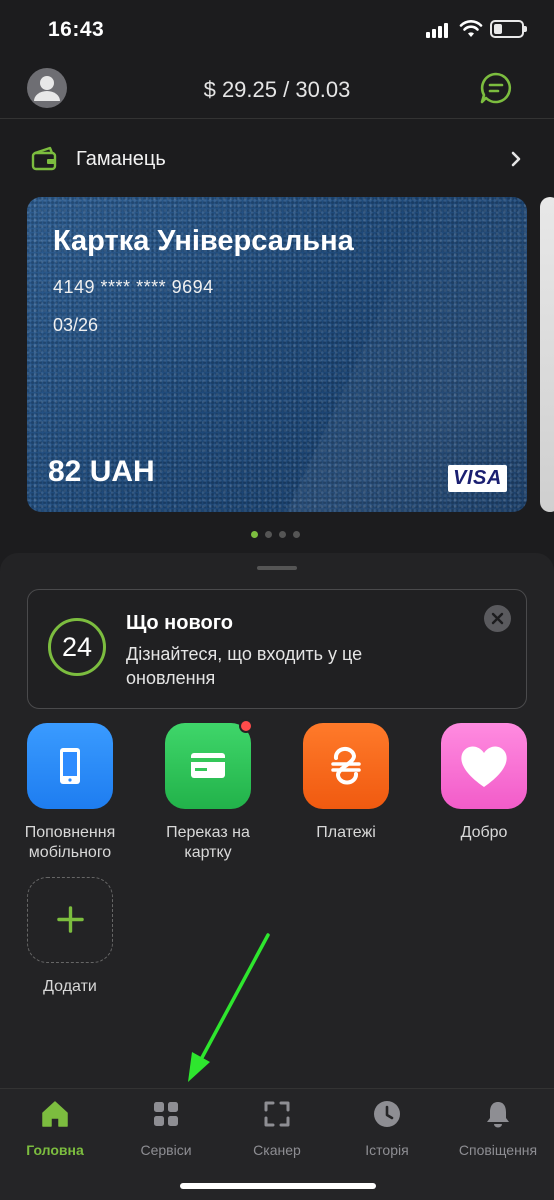  I want to click on news-text: Дізнайтеся, що входить у це оновлення, so click(244, 666).